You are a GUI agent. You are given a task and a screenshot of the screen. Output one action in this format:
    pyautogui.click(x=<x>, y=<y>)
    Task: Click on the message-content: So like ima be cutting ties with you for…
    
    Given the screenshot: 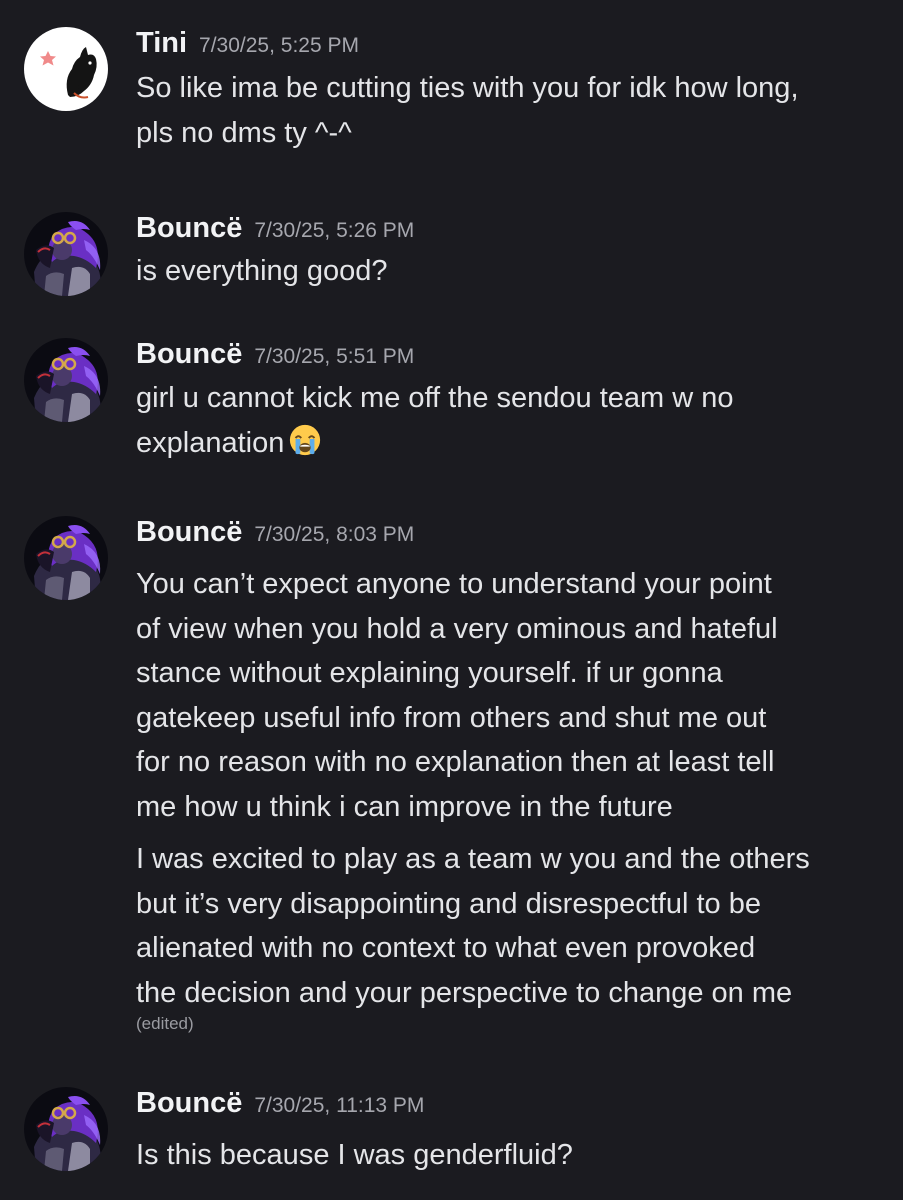 What is the action you would take?
    pyautogui.click(x=506, y=110)
    